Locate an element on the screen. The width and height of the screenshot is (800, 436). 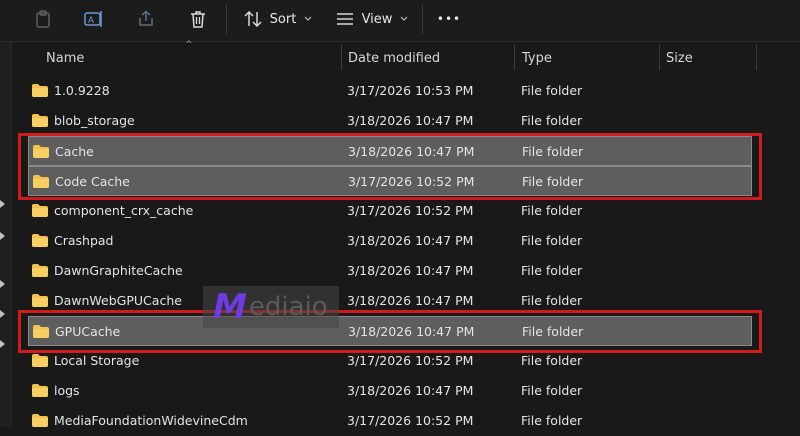
file-row: logs 3/18/2026 10:47 PM File folder is located at coordinates (390, 391).